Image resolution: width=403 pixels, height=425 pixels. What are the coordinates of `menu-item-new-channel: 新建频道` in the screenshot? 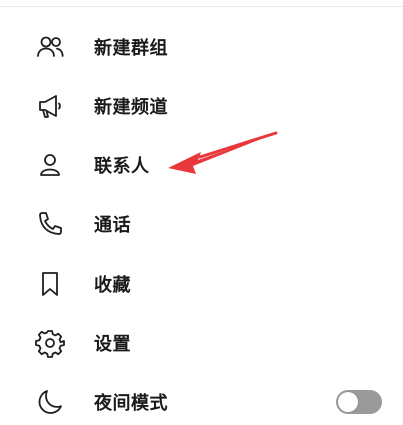 It's located at (201, 106).